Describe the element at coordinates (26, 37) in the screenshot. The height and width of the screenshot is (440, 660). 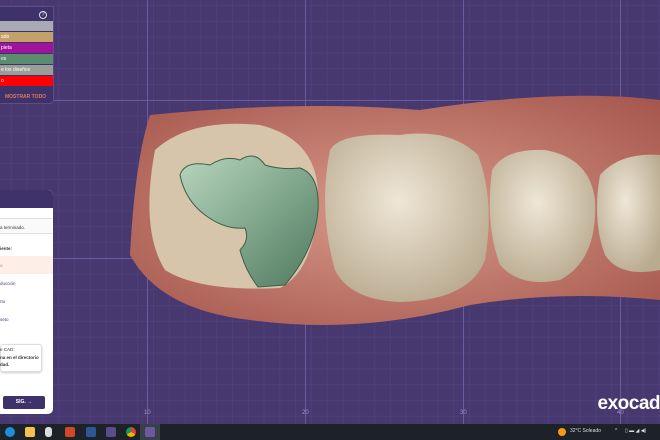
I see `layer-item: ado` at that location.